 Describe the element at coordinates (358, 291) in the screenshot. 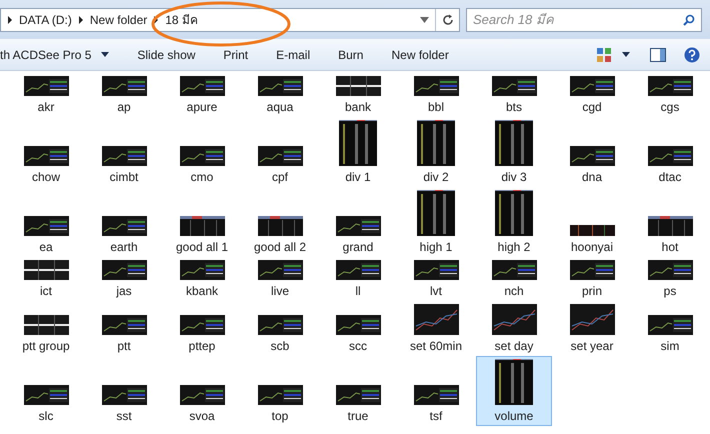

I see `file-name: ll` at that location.